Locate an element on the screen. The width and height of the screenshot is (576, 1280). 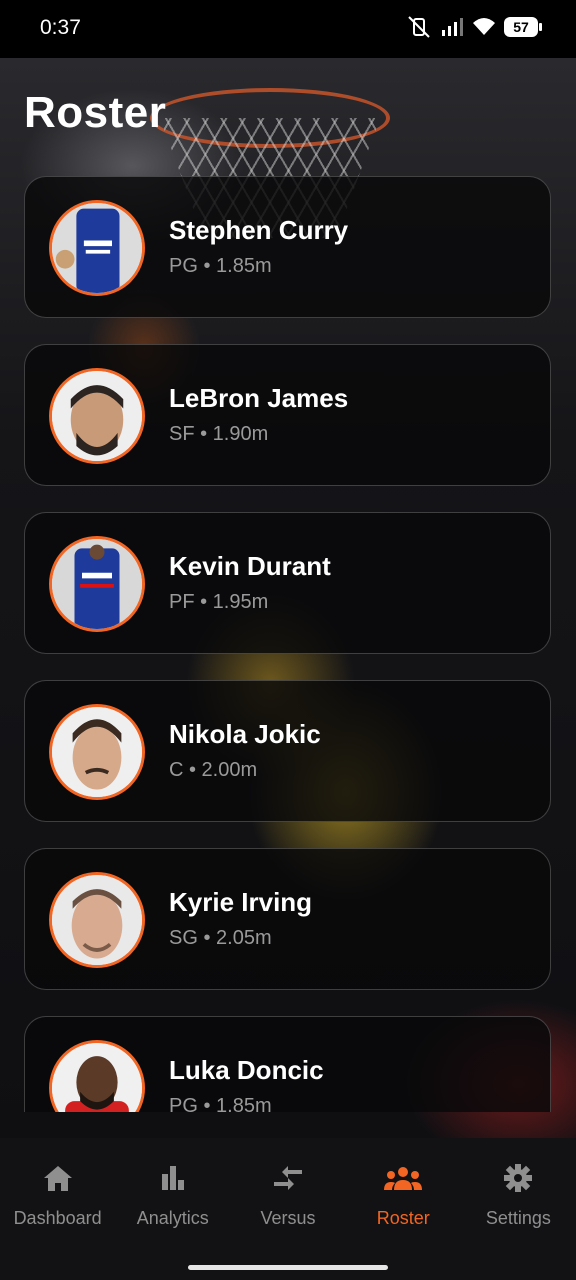
player-meta: SF • 1.90m is located at coordinates (219, 434).